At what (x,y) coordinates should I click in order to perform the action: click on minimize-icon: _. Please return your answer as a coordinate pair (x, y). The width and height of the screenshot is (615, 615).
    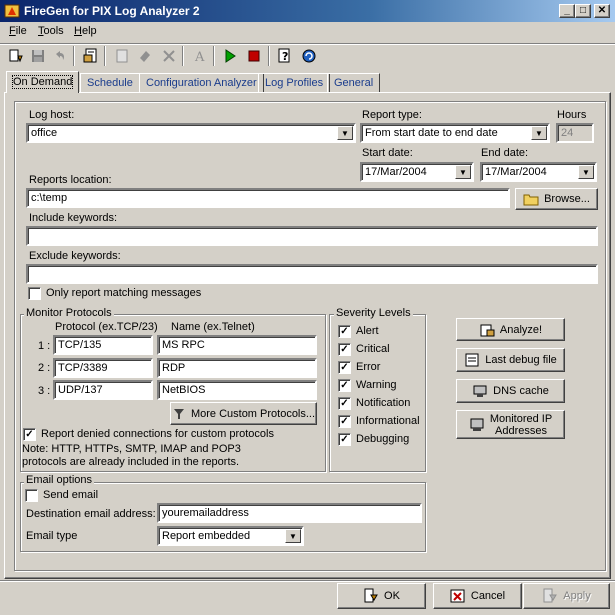
    Looking at the image, I should click on (567, 10).